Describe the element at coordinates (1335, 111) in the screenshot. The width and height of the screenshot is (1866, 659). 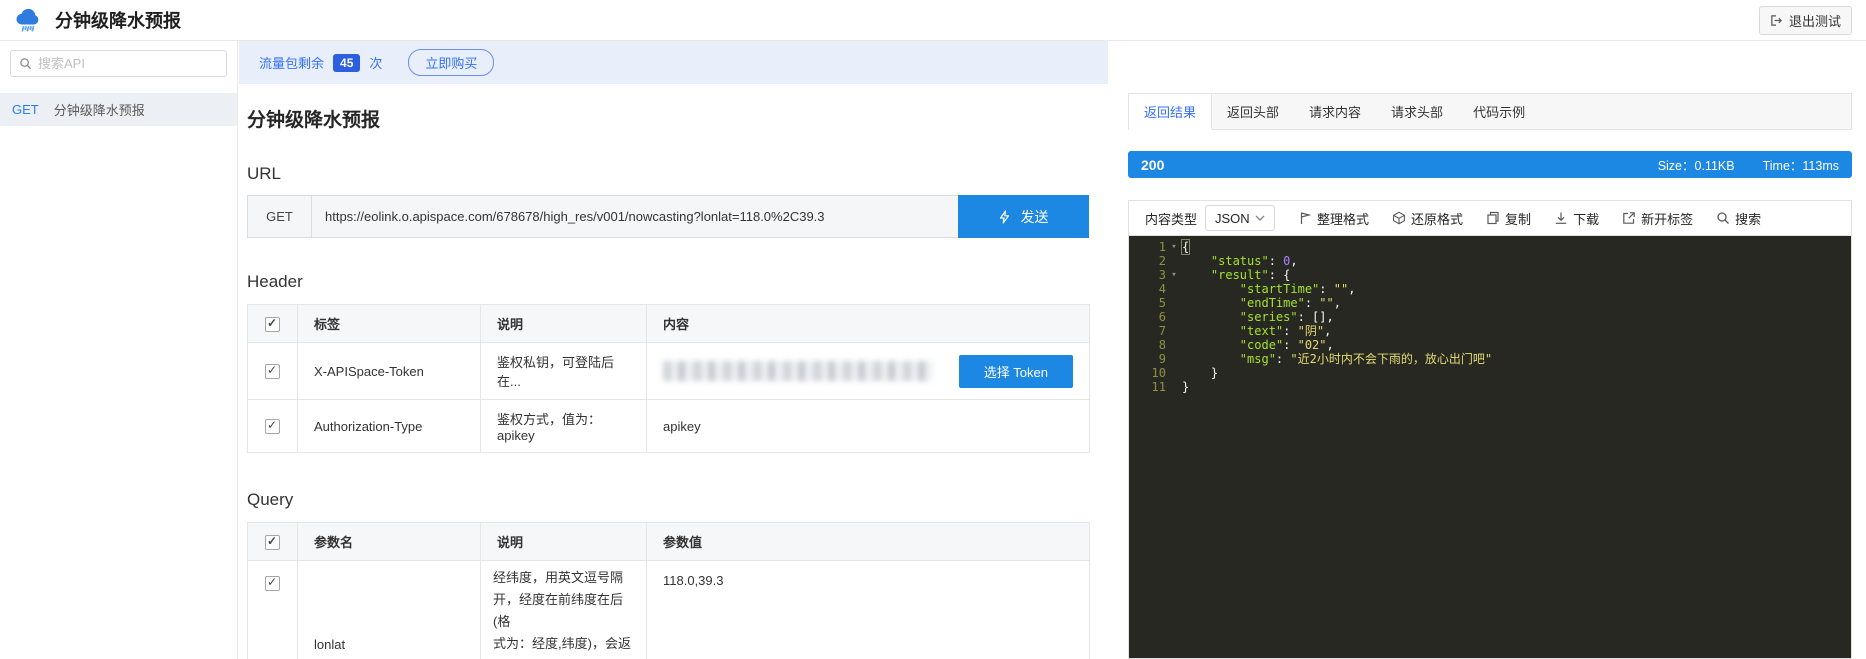
I see `tab-request-body: 请求内容` at that location.